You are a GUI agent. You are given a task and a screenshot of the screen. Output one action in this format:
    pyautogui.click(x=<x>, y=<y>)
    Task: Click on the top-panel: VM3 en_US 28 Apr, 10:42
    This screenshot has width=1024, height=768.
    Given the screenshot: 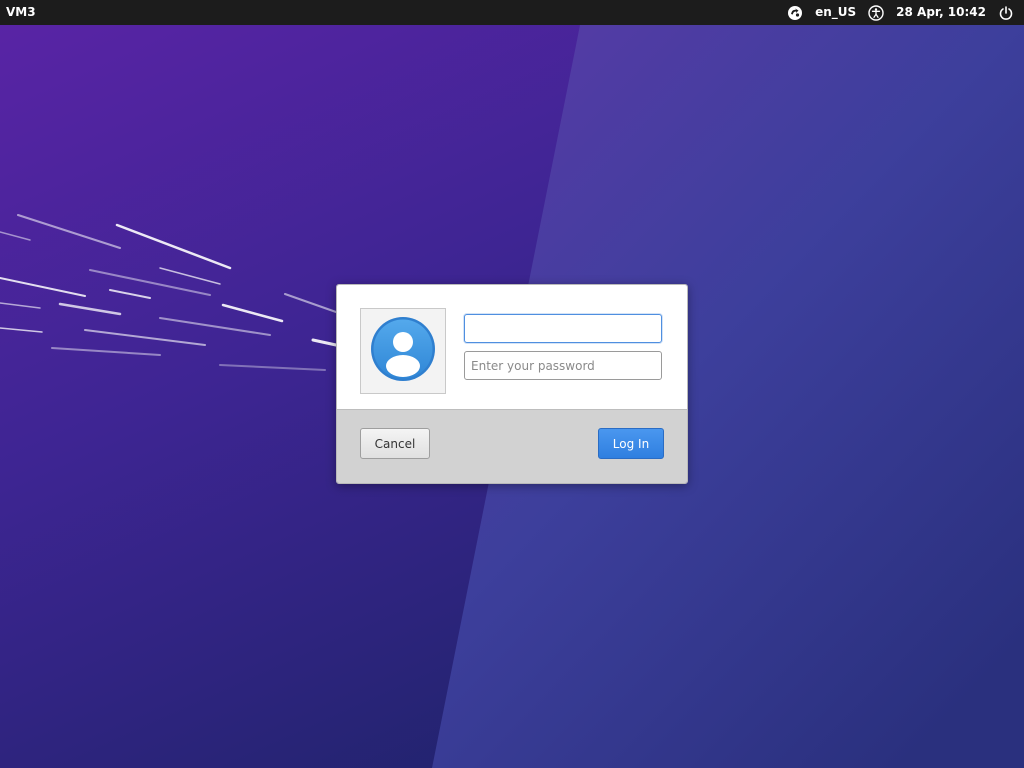 What is the action you would take?
    pyautogui.click(x=512, y=12)
    